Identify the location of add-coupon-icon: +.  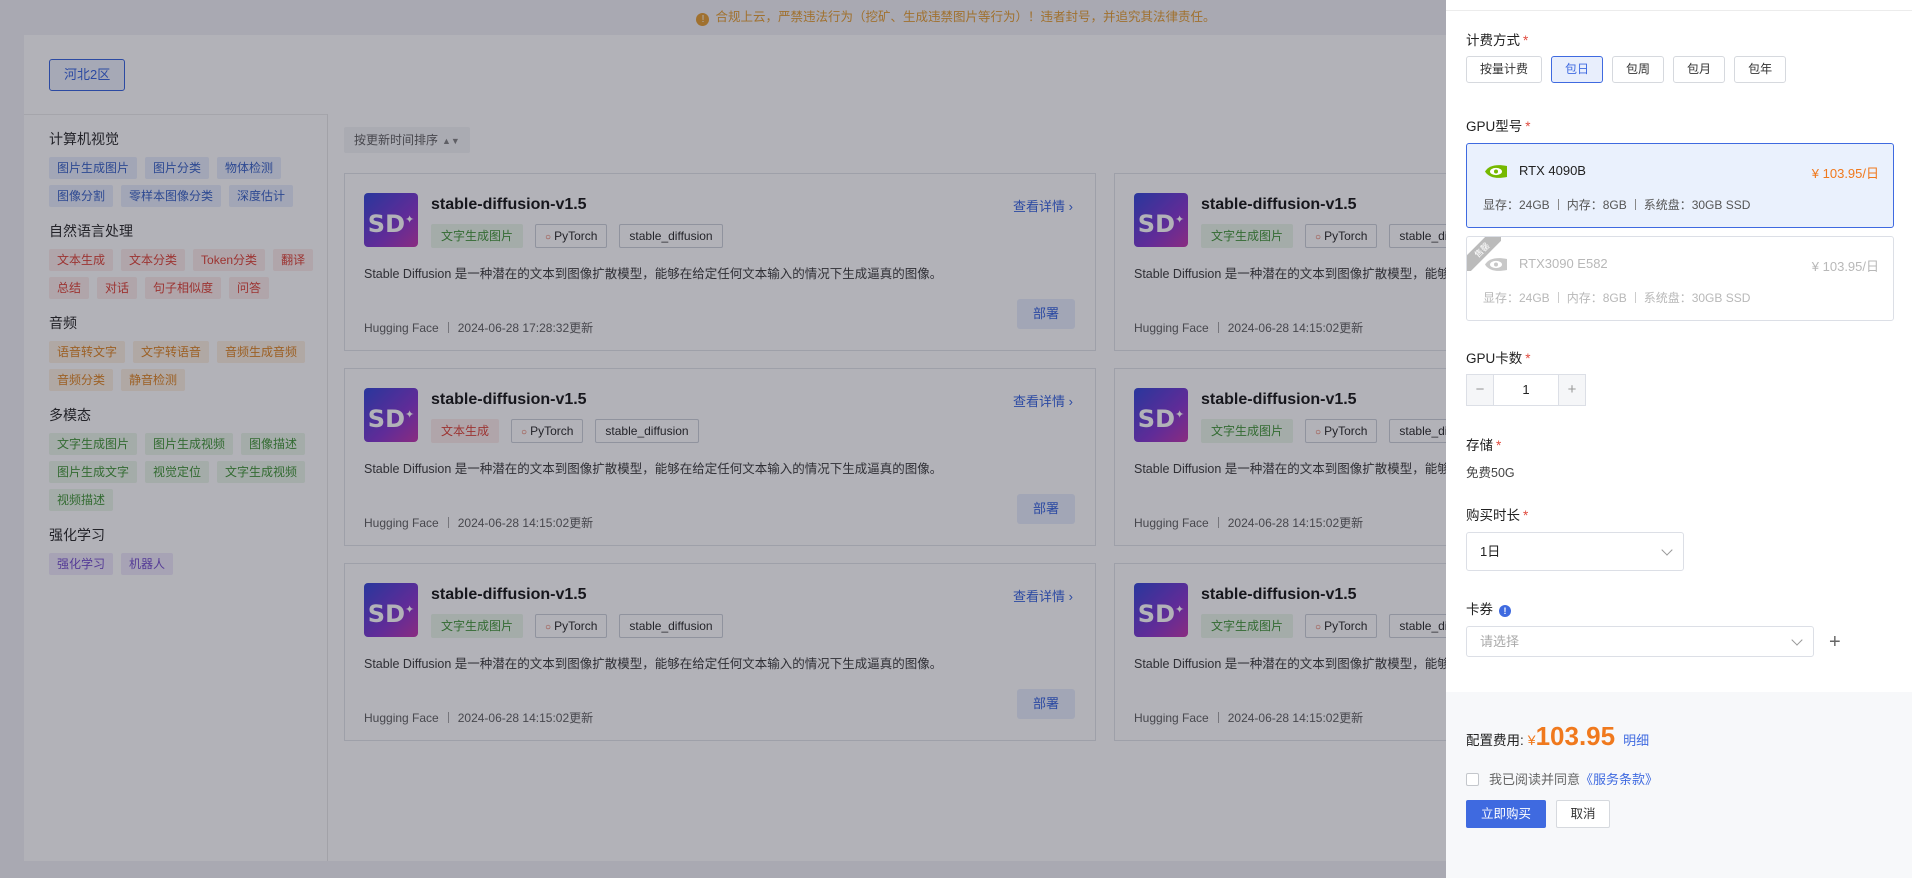
(1835, 642).